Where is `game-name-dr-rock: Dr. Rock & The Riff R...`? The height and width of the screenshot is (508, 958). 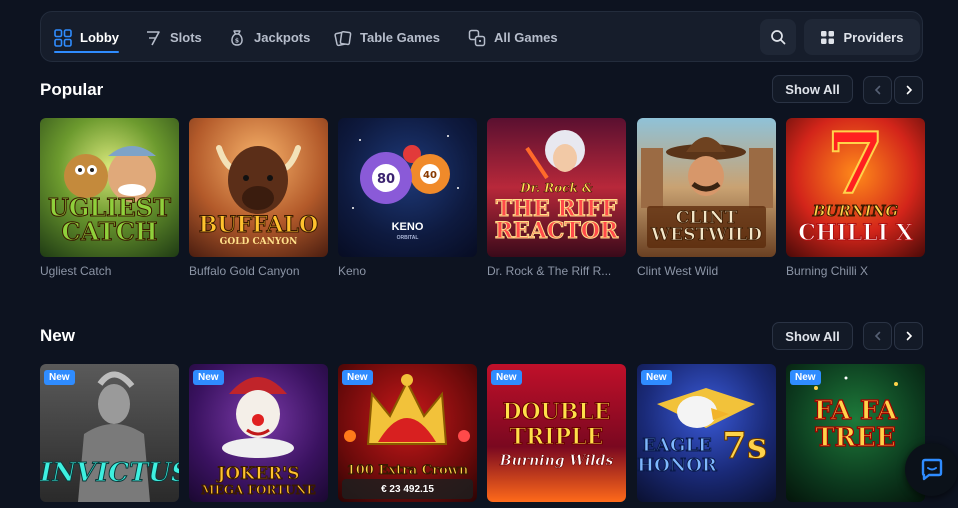
game-name-dr-rock: Dr. Rock & The Riff R... is located at coordinates (549, 271).